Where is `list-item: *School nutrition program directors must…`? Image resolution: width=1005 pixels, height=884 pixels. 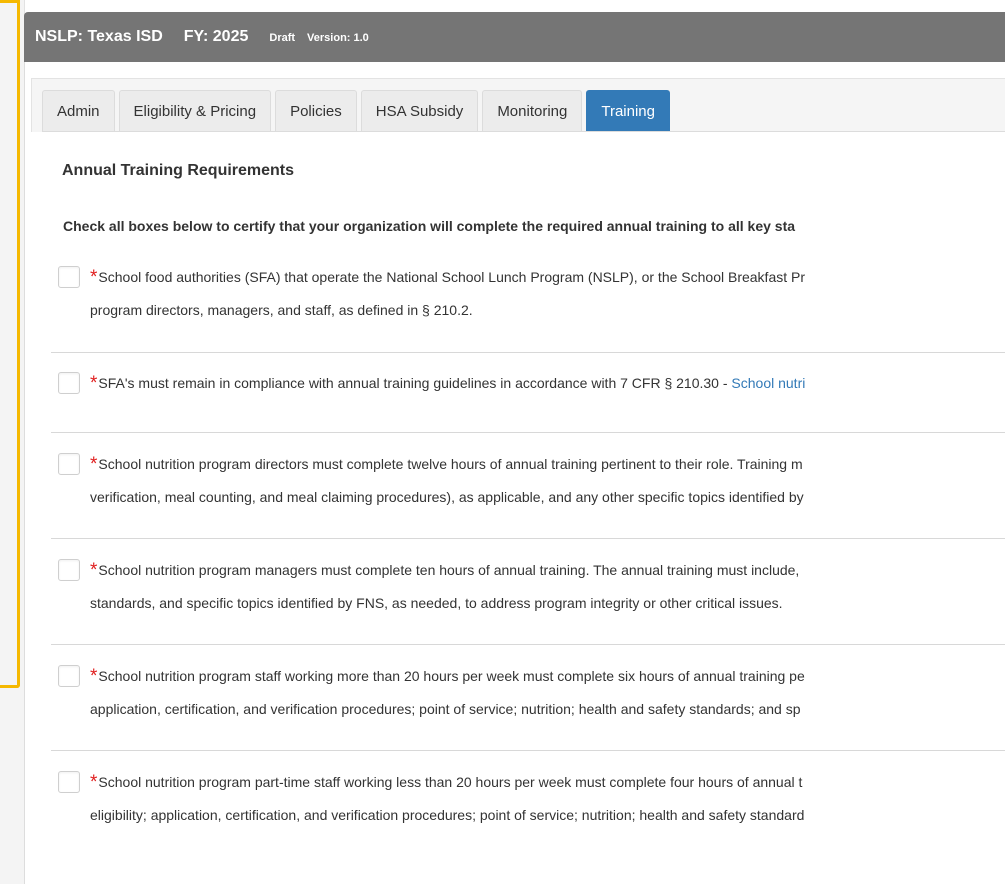
list-item: *School nutrition program directors must… is located at coordinates (528, 485).